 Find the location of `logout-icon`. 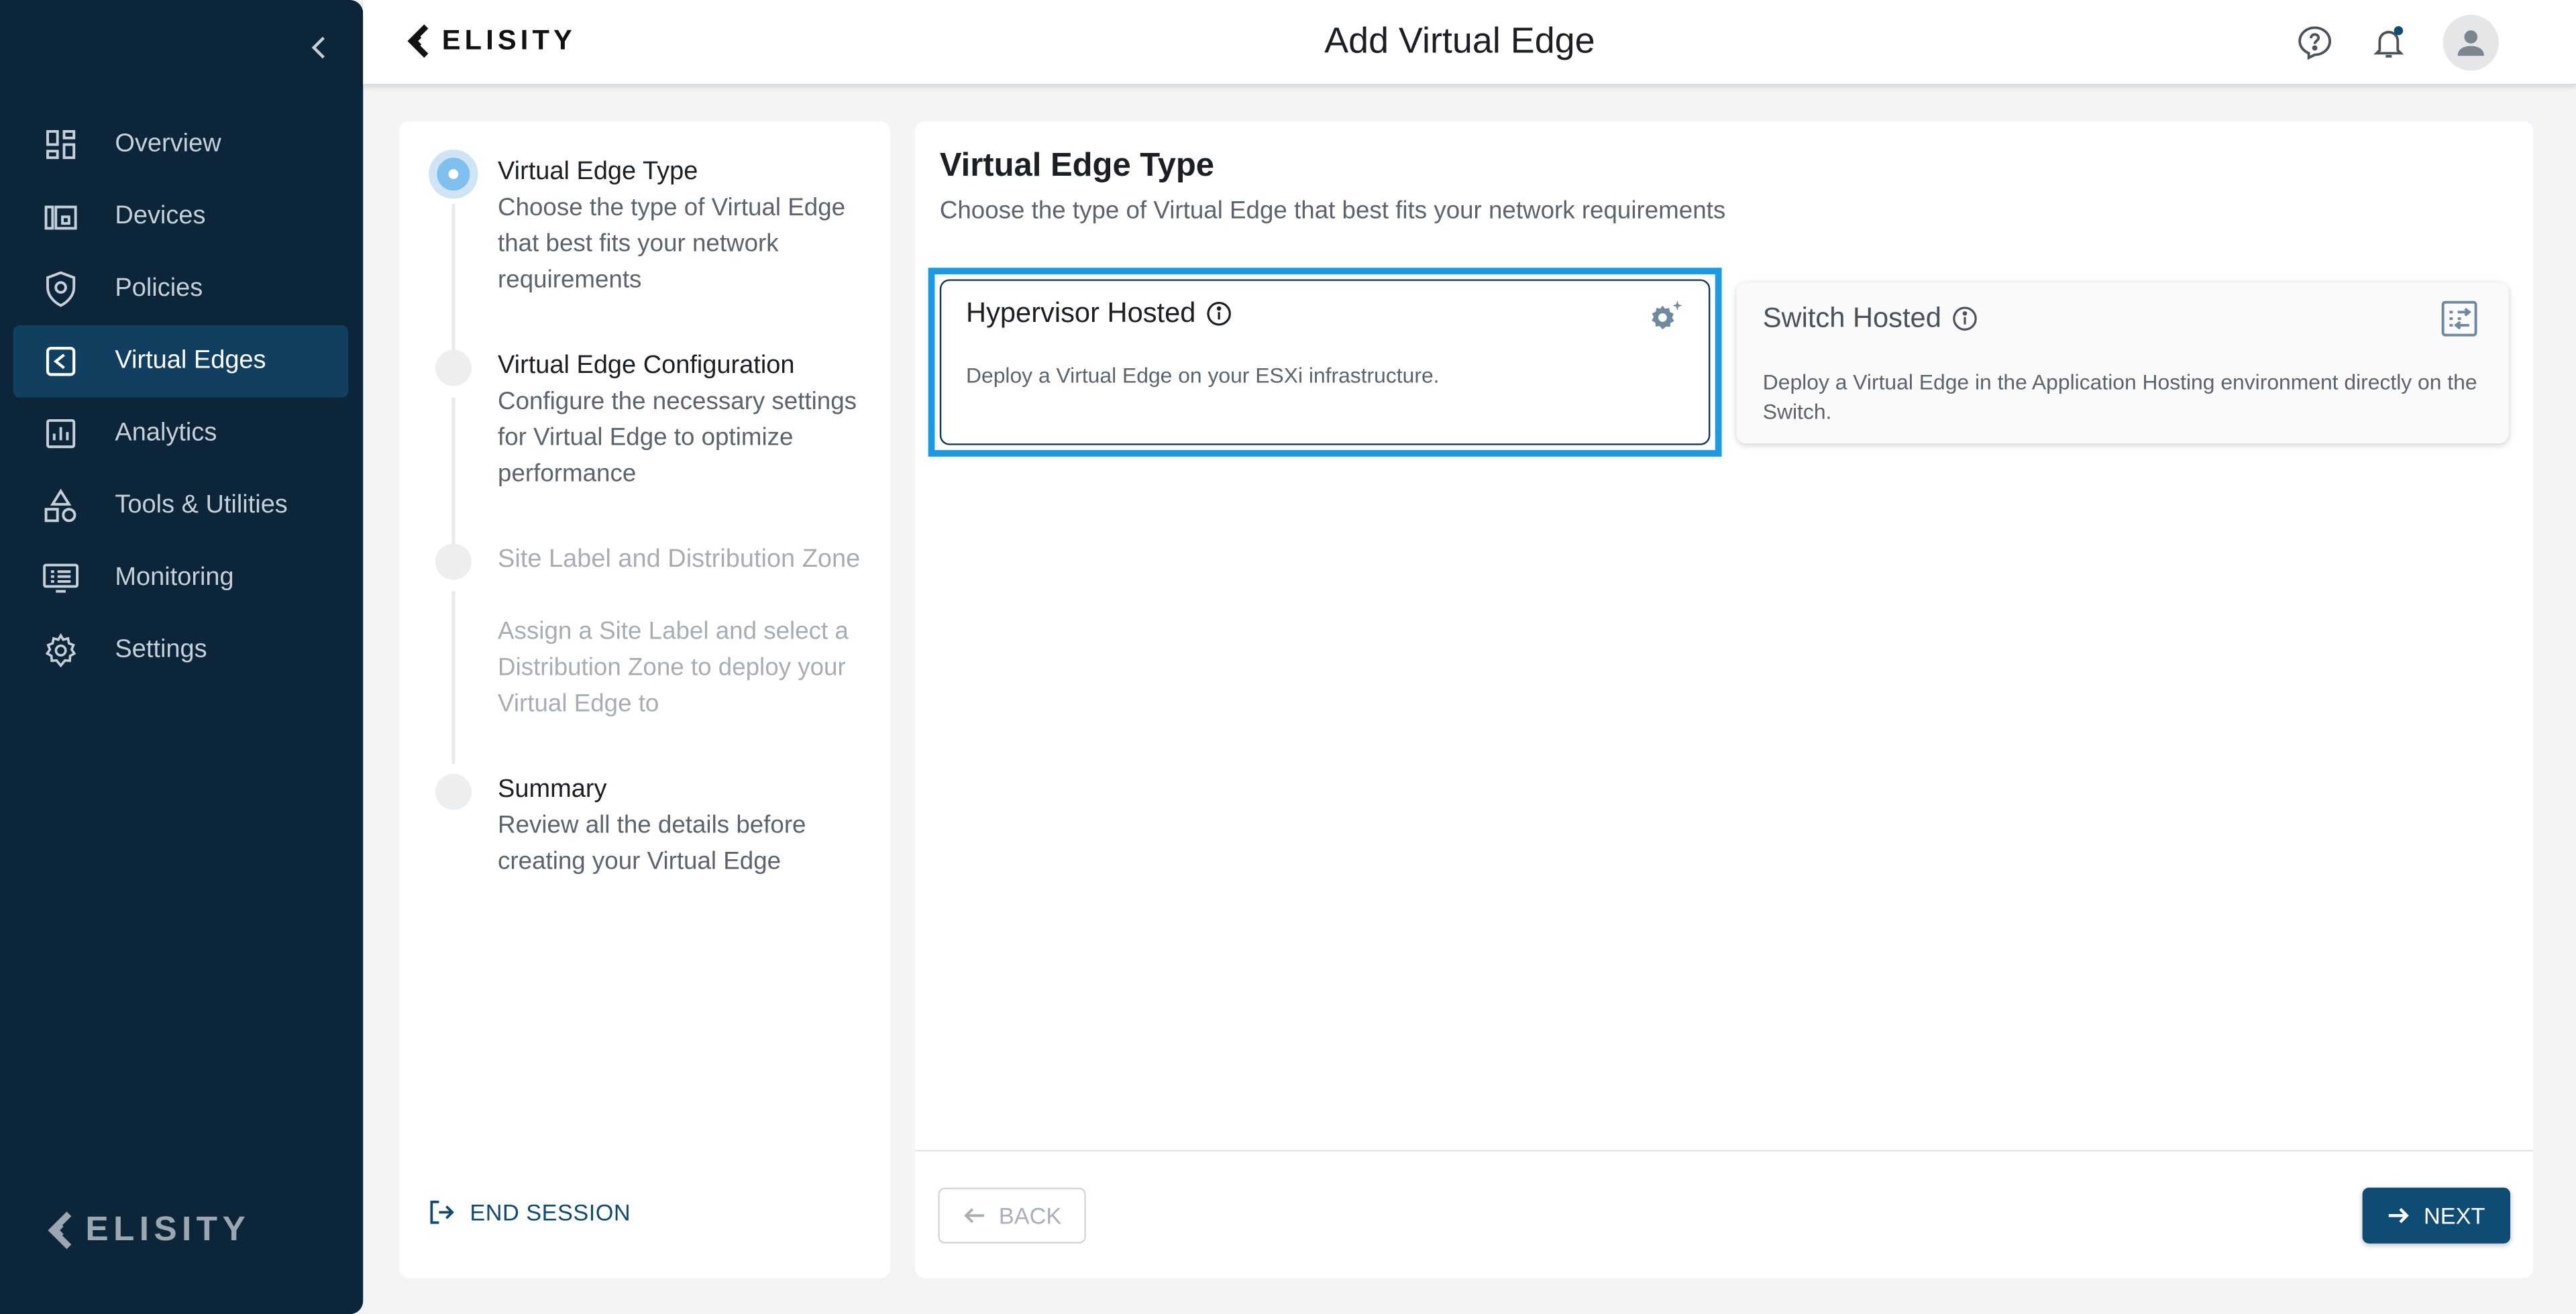

logout-icon is located at coordinates (442, 1212).